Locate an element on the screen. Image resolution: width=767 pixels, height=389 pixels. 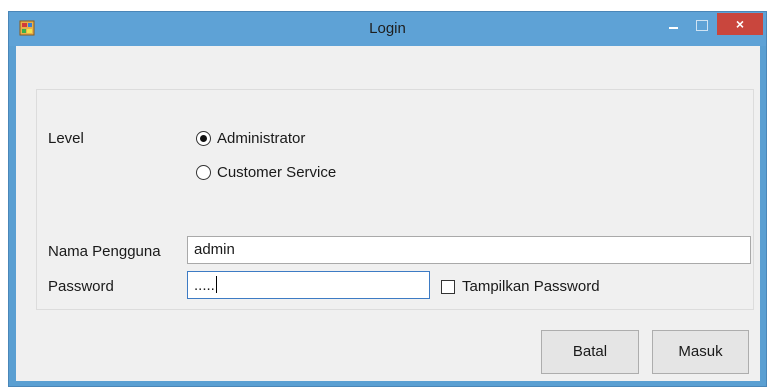
radio-customer-service-label: Customer Service is located at coordinates (276, 172).